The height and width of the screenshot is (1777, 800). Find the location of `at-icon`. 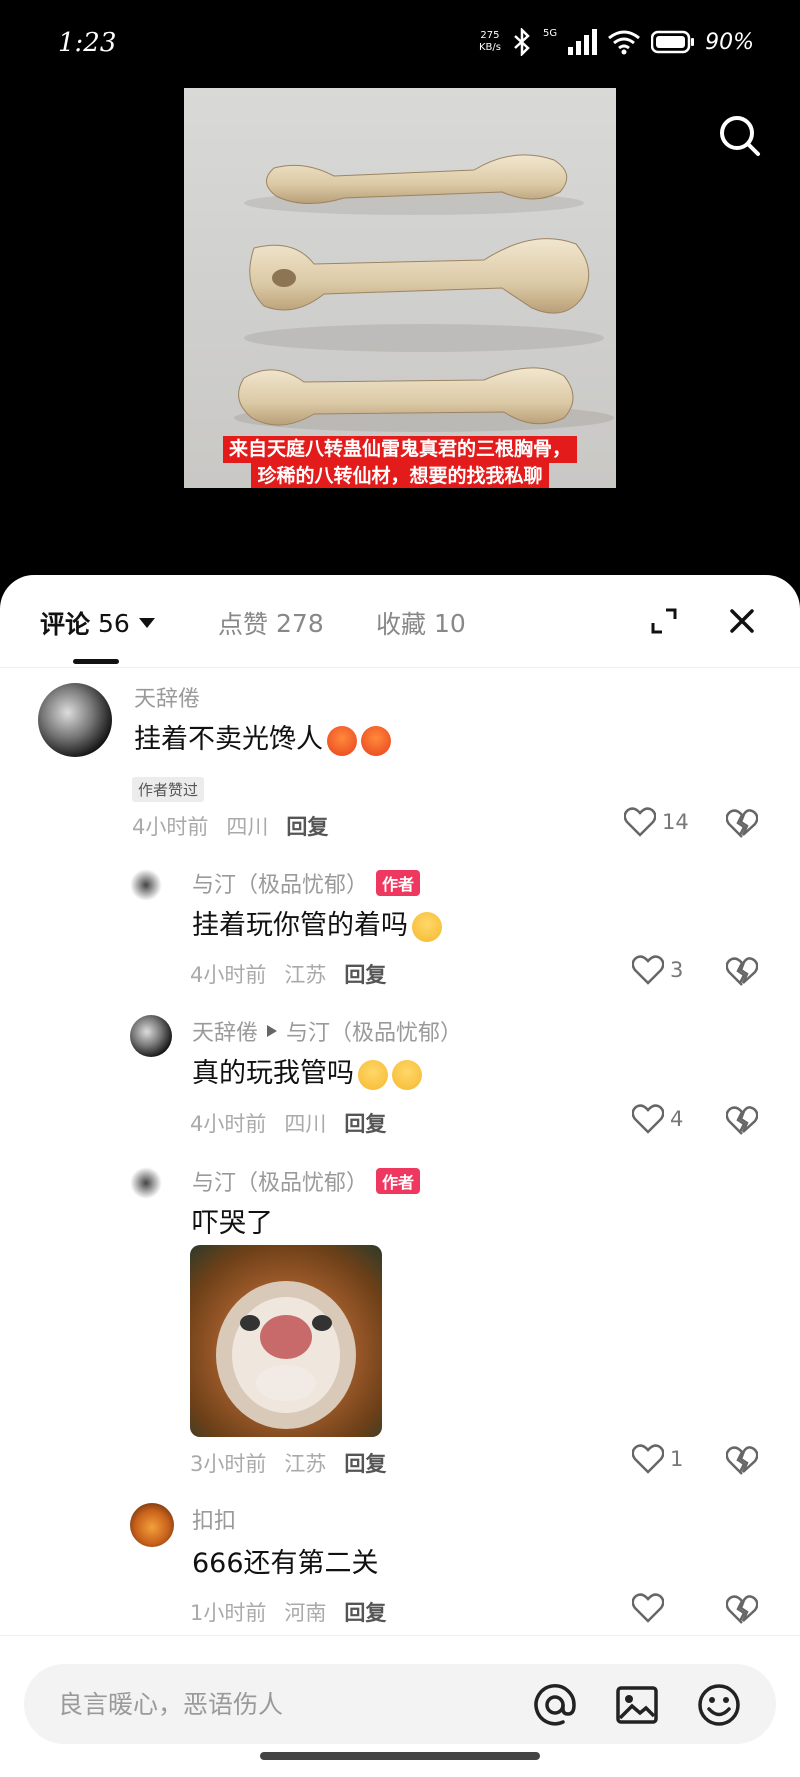

at-icon is located at coordinates (555, 1705).